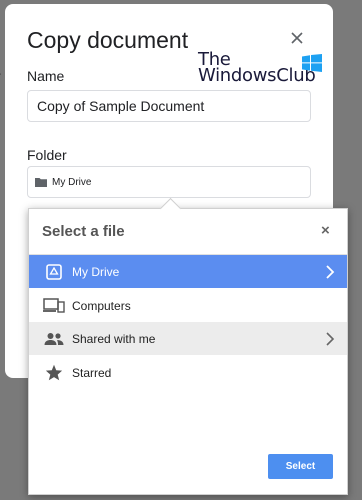 This screenshot has height=500, width=362. Describe the element at coordinates (83, 231) in the screenshot. I see `picker-title: Select a file` at that location.